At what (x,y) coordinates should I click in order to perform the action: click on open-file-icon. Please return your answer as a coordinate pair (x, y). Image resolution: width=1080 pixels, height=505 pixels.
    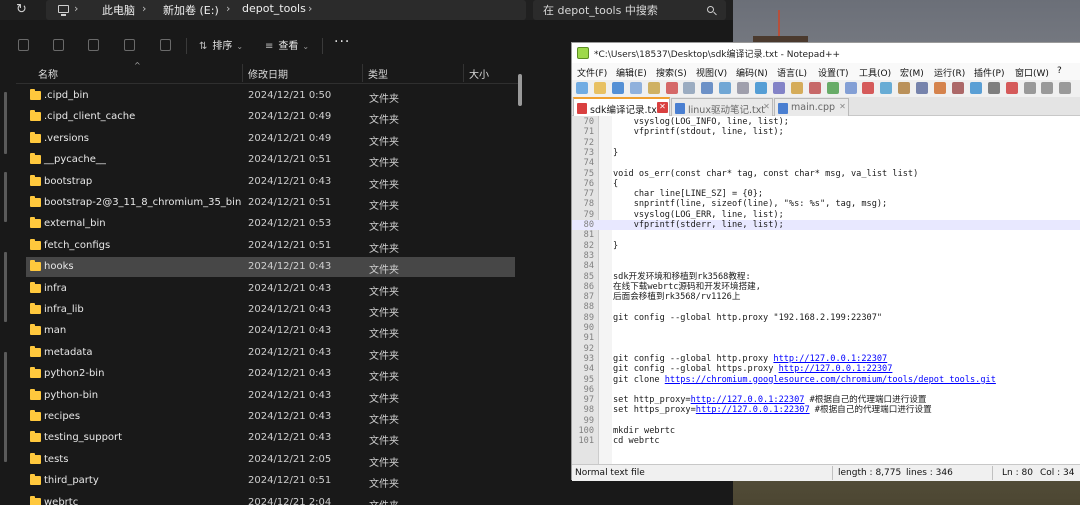
    Looking at the image, I should click on (599, 88).